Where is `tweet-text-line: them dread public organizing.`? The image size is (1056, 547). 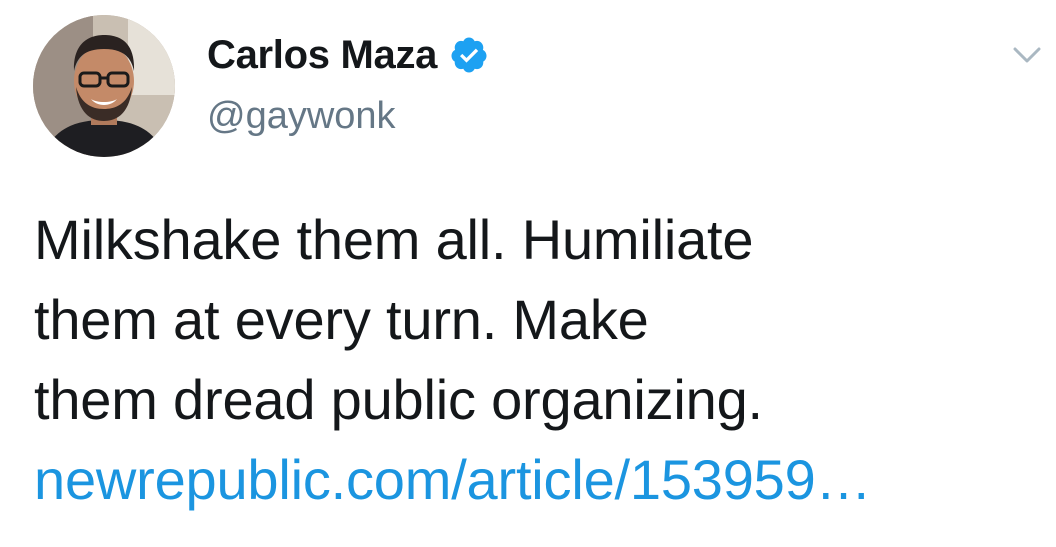 tweet-text-line: them dread public organizing. is located at coordinates (398, 399).